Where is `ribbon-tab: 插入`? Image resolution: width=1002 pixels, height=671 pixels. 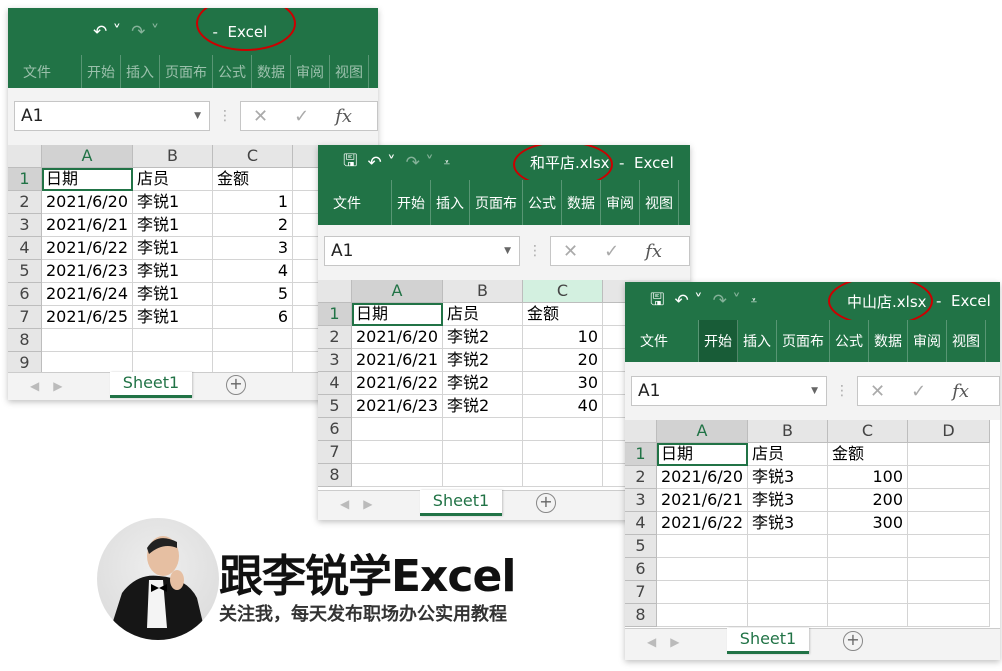 ribbon-tab: 插入 is located at coordinates (757, 341).